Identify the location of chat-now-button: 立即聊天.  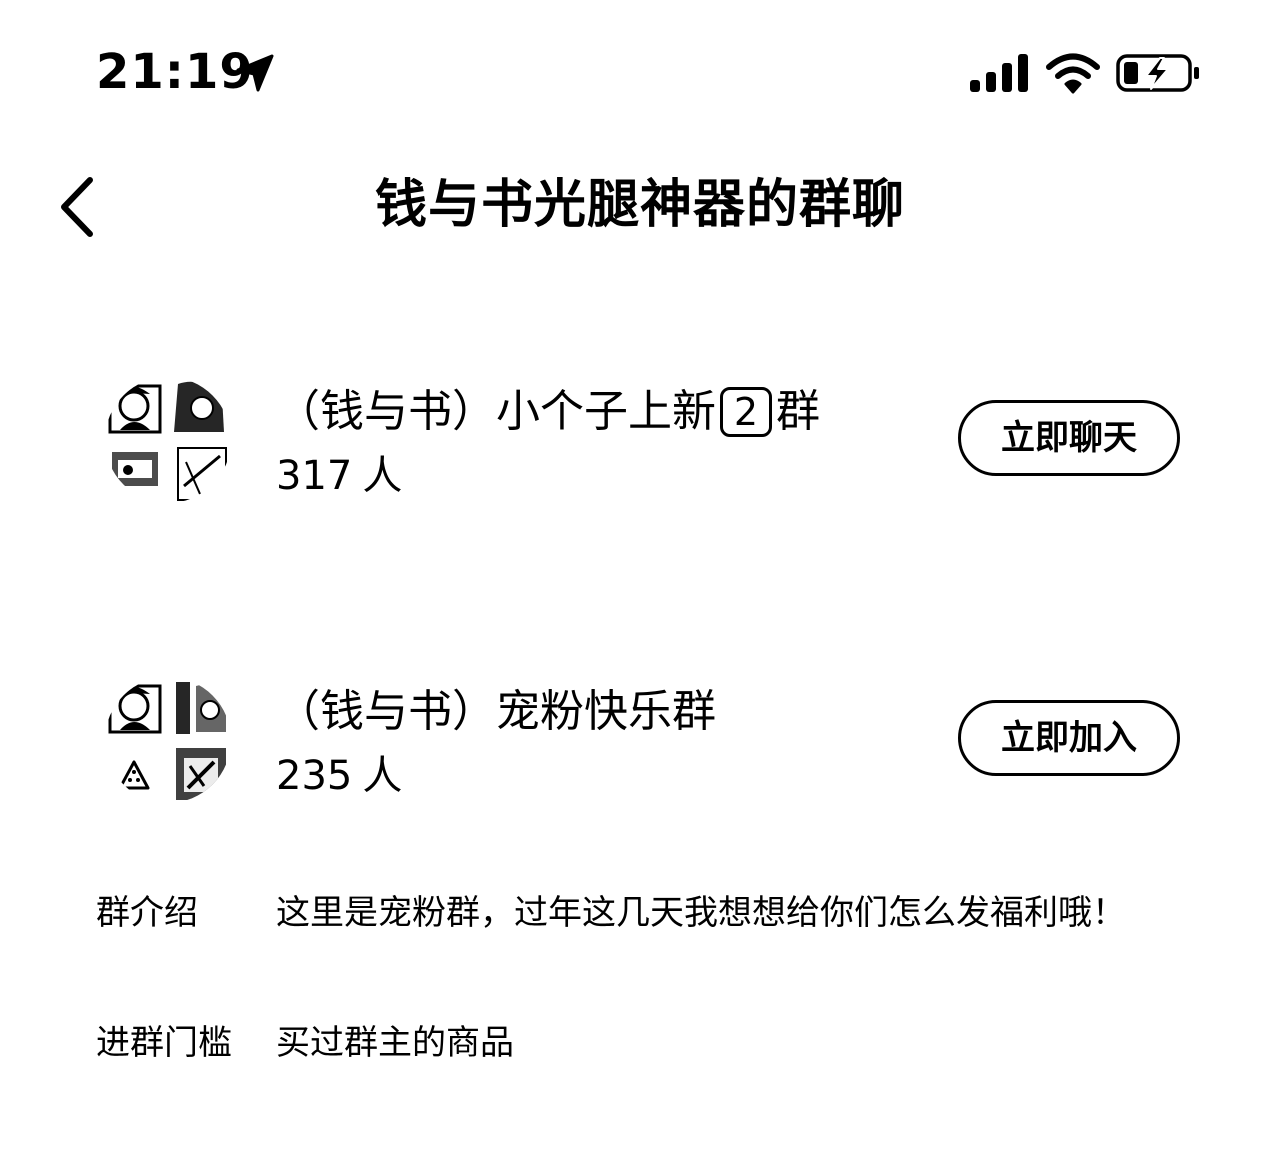
(1069, 438).